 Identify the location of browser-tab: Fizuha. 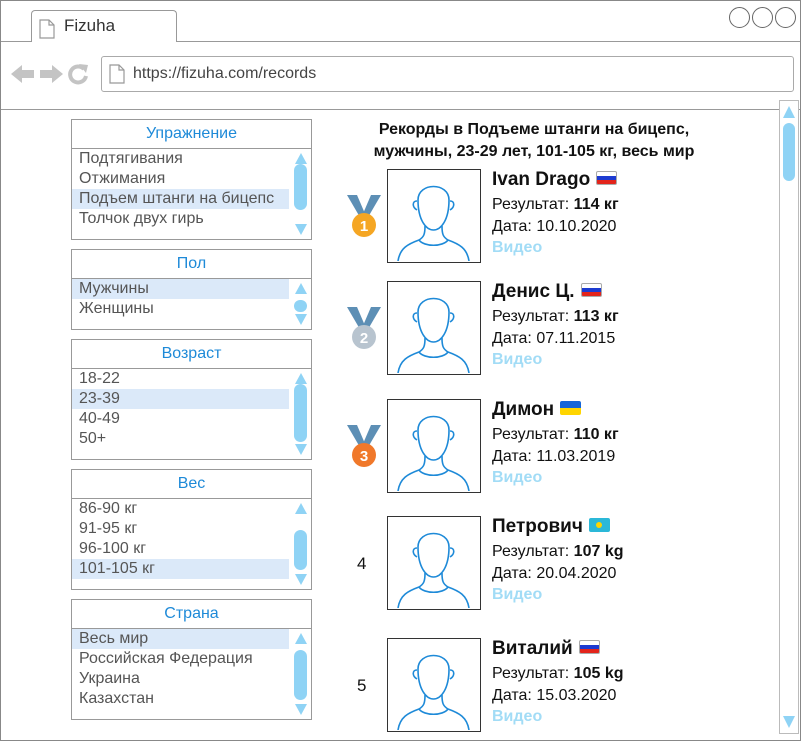
(104, 26).